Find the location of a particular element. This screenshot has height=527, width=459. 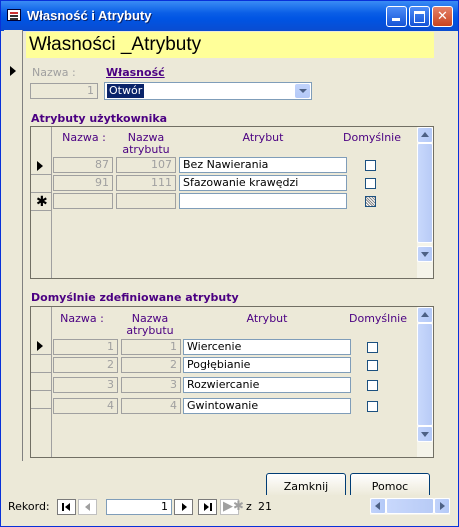

cell-nazwa: 91 is located at coordinates (83, 183).